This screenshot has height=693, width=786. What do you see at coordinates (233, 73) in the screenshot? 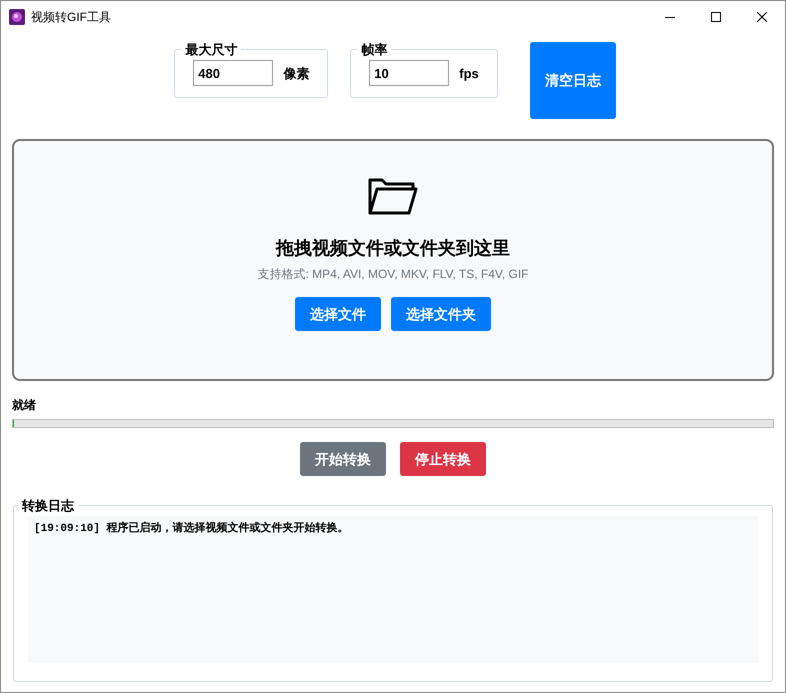
I see `setting-input: 480` at bounding box center [233, 73].